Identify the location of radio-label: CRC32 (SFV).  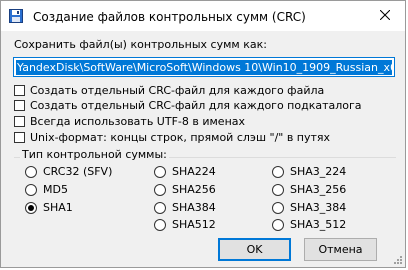
(78, 171).